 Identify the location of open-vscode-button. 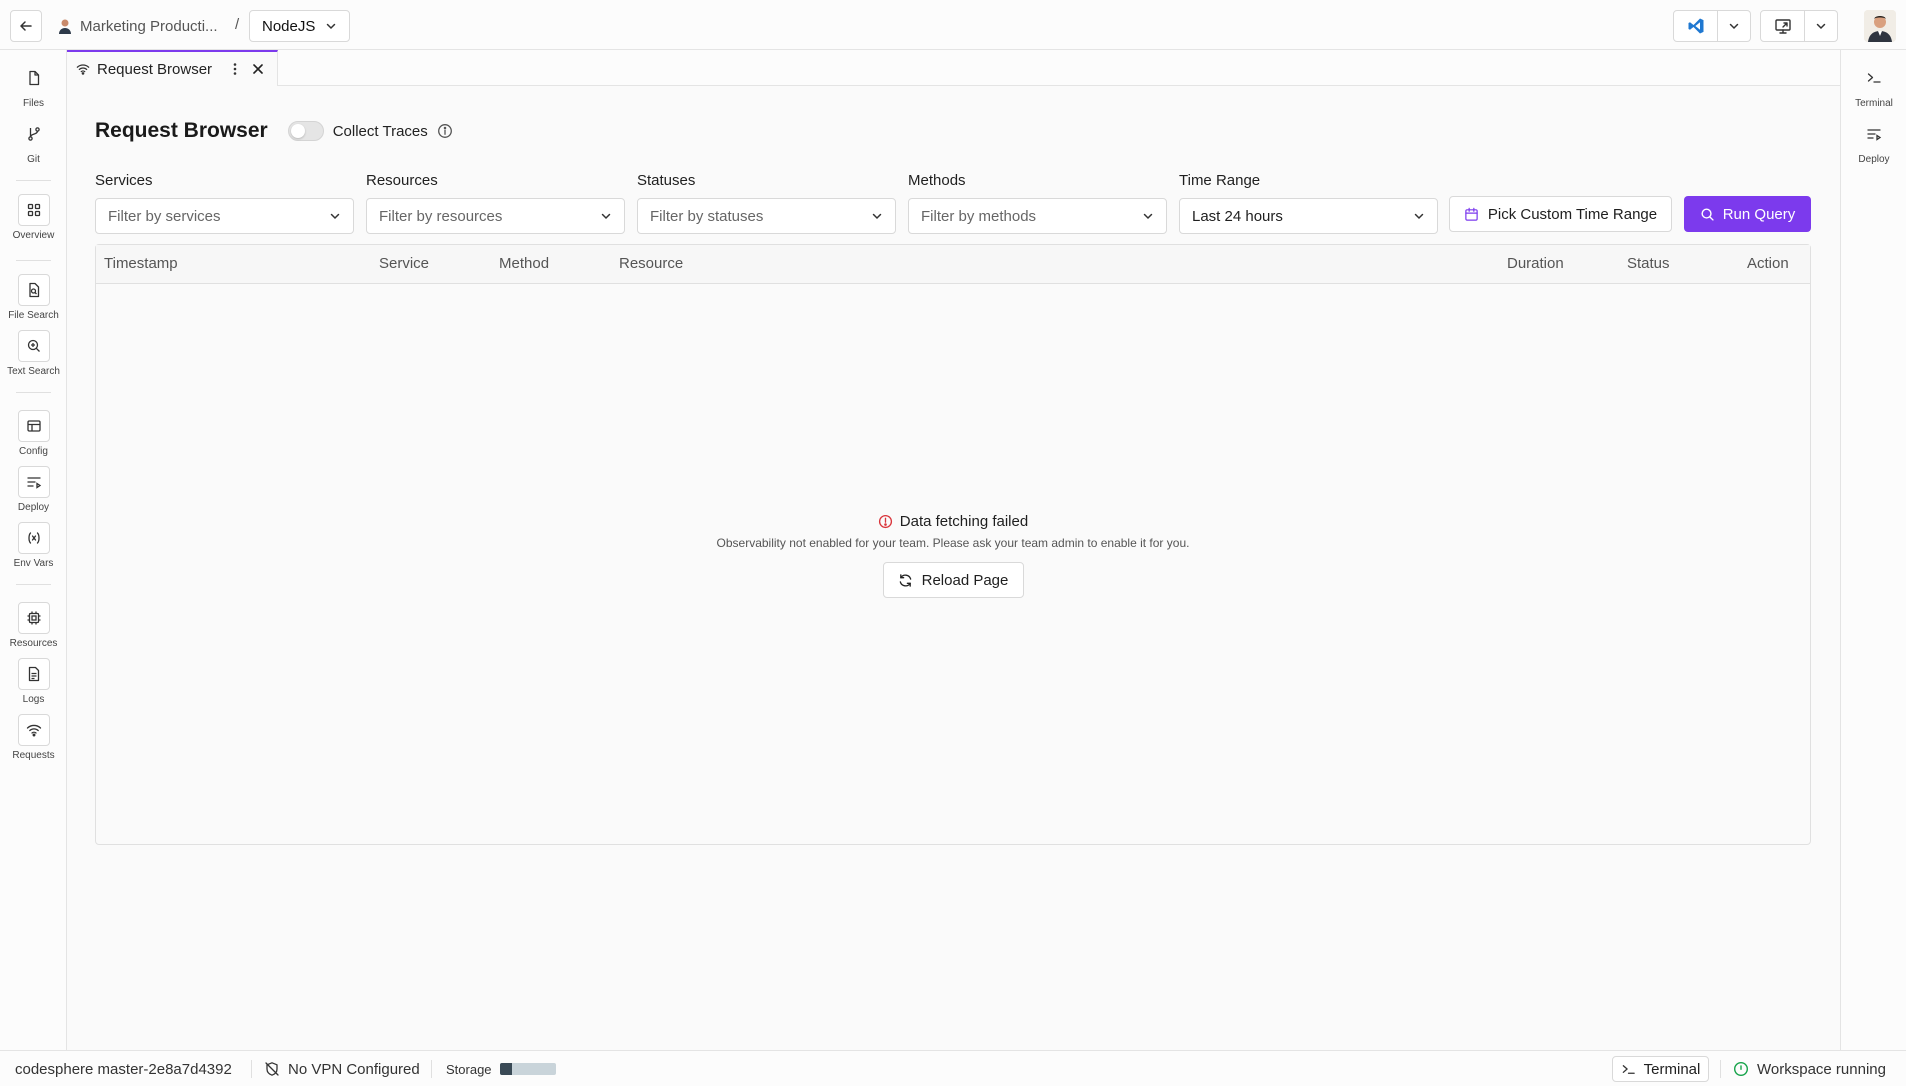
(1695, 26).